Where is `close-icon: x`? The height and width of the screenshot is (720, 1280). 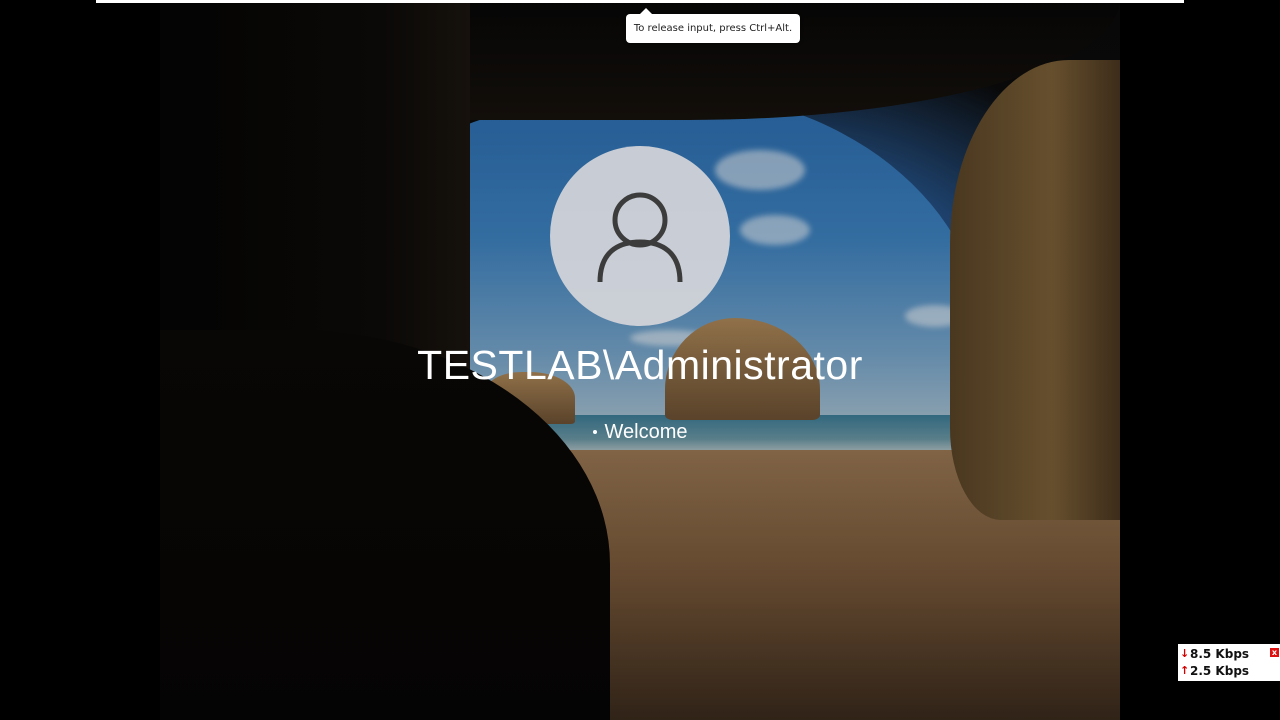
close-icon: x is located at coordinates (1274, 652).